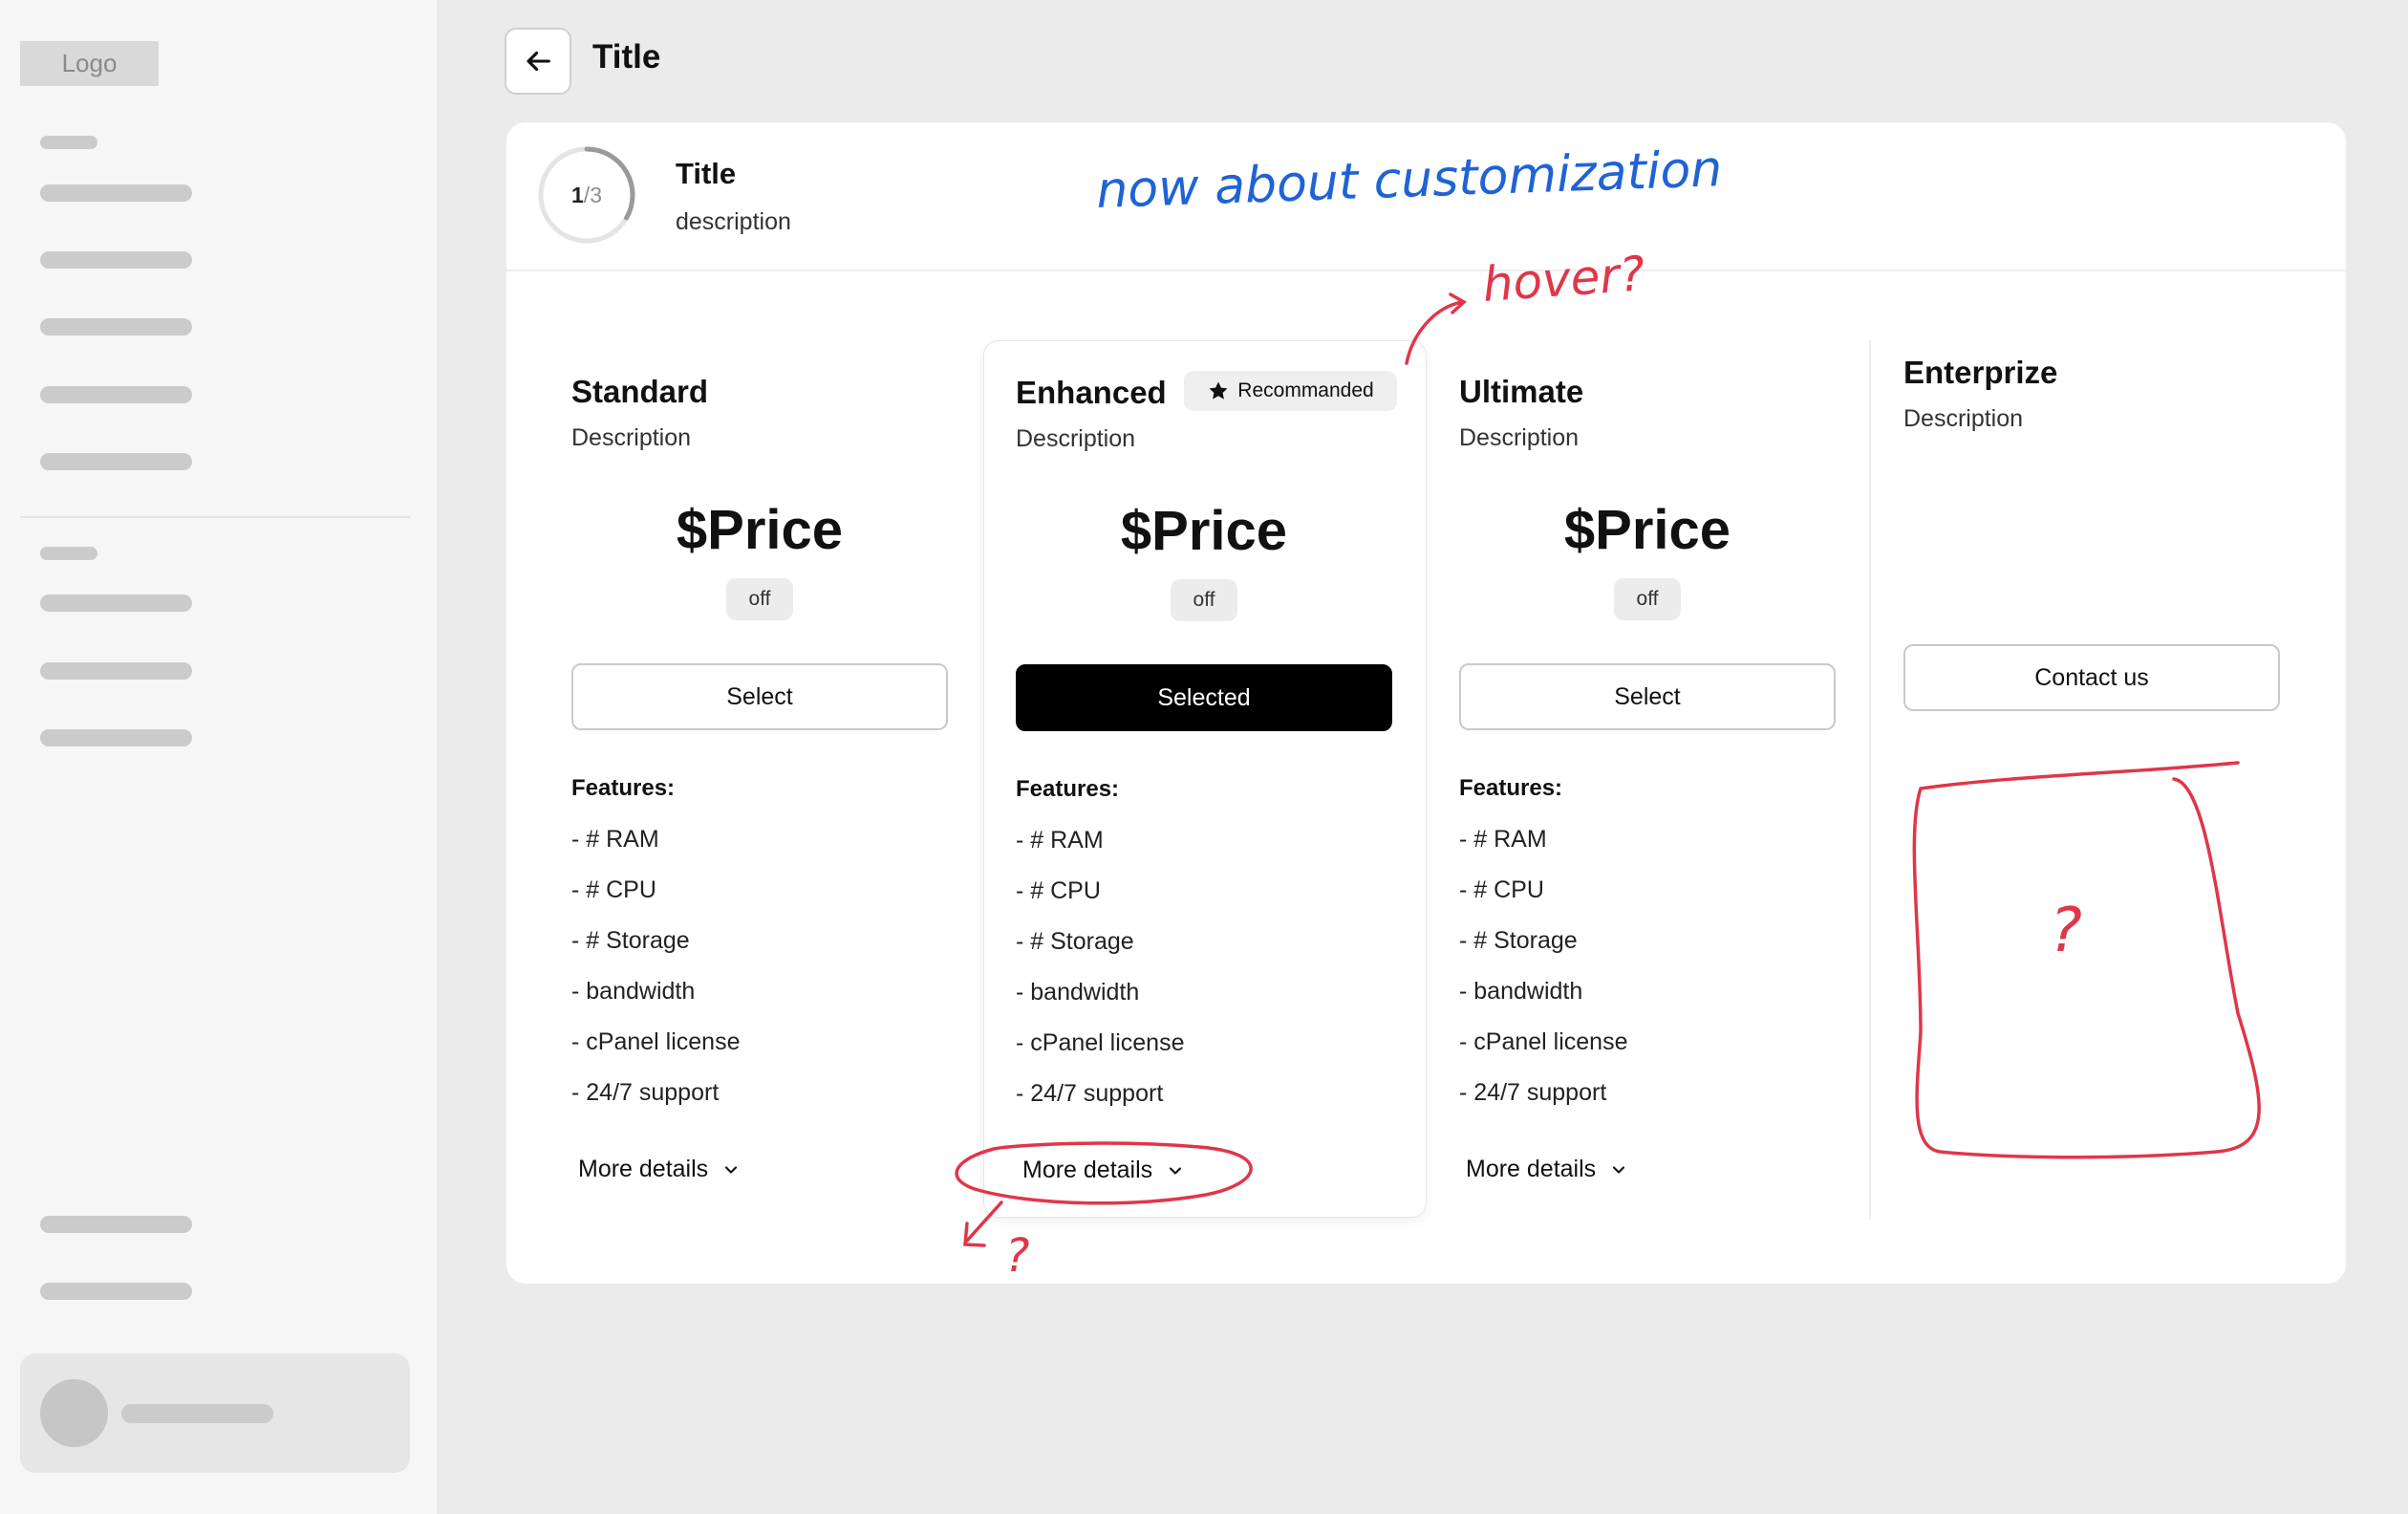 The height and width of the screenshot is (1514, 2408). I want to click on annotation-enterprize-rect, so click(2086, 960).